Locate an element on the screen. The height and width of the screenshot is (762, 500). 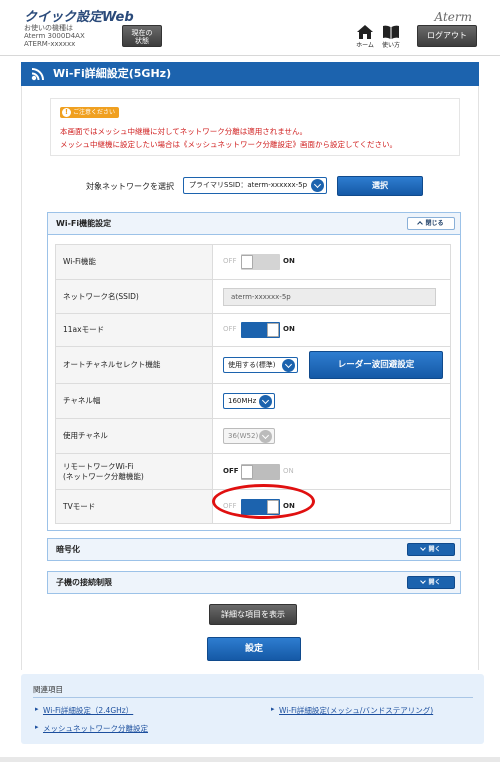
status-button-line1: 現在の is located at coordinates (142, 33).